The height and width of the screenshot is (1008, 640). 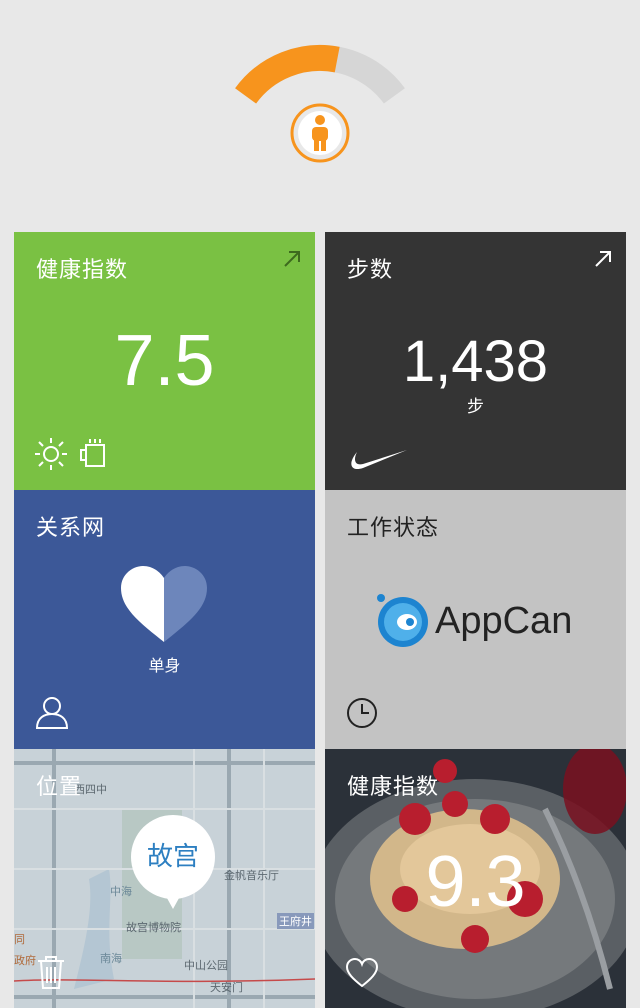 What do you see at coordinates (370, 270) in the screenshot?
I see `tile-title: 步数` at bounding box center [370, 270].